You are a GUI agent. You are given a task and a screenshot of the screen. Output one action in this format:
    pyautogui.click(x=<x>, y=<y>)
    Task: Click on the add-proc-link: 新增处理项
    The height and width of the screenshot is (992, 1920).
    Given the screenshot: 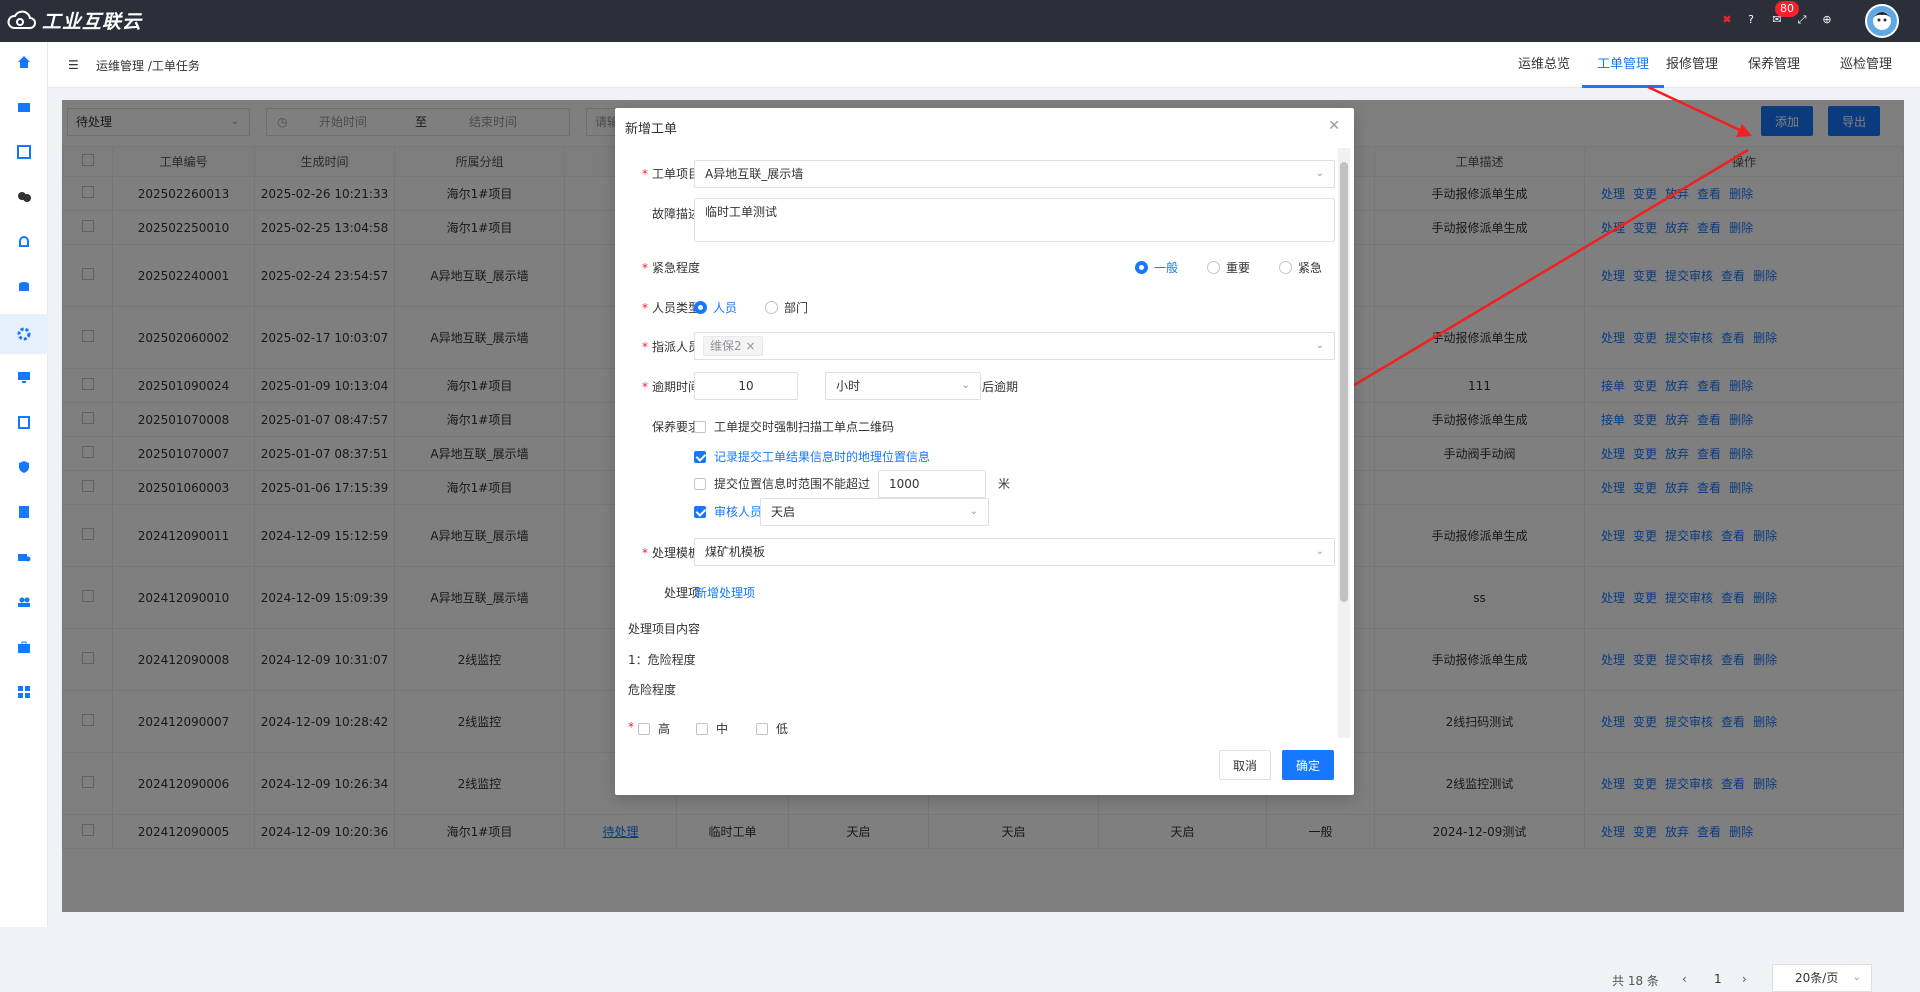 What is the action you would take?
    pyautogui.click(x=725, y=592)
    